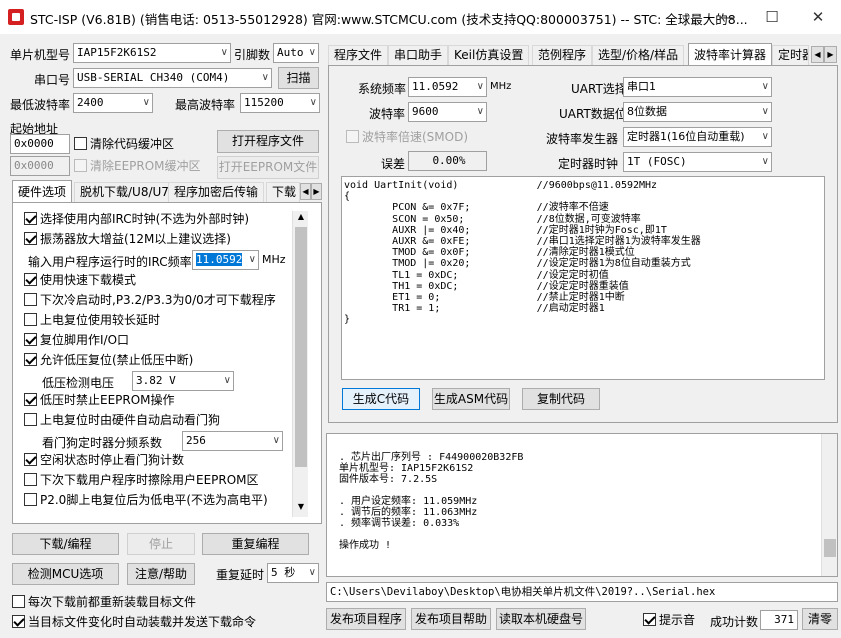 This screenshot has width=841, height=638. Describe the element at coordinates (183, 381) in the screenshot. I see `low-voltage-select: 3.82 V ∨` at that location.